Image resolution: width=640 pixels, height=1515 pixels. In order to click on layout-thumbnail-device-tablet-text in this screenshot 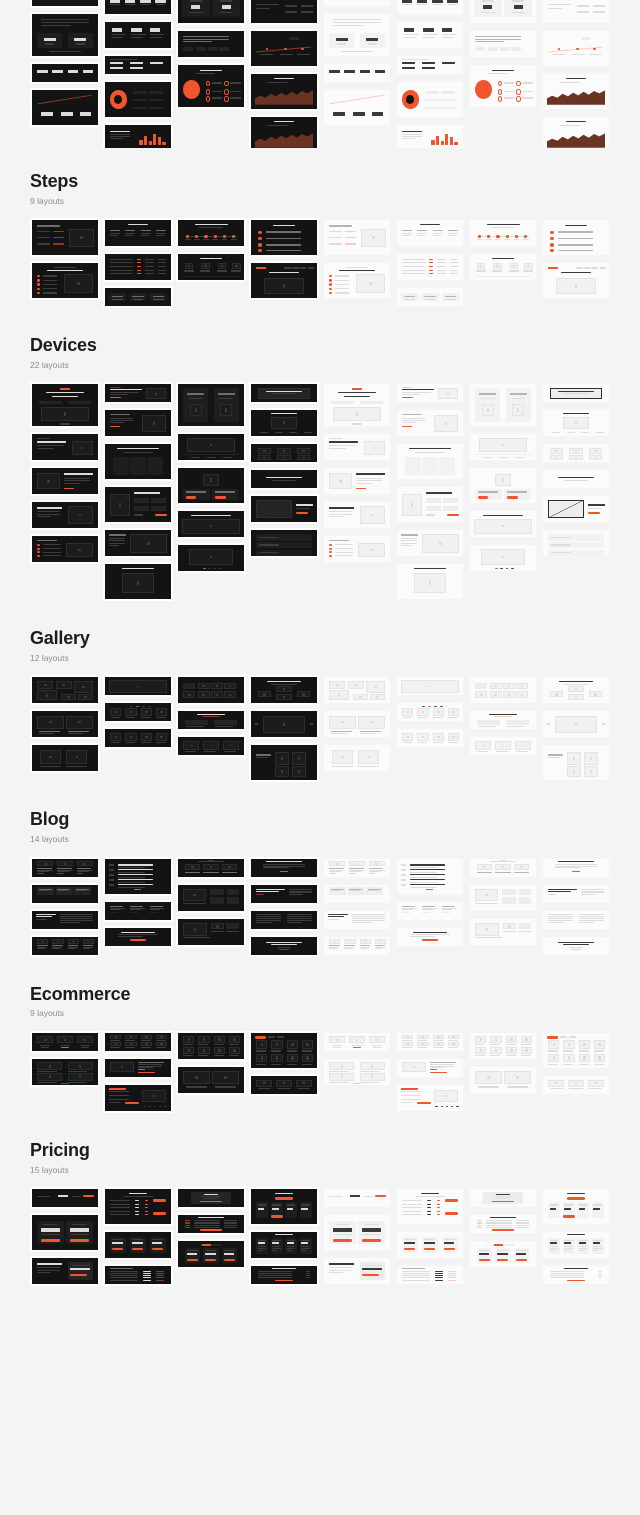, I will do `click(357, 515)`.